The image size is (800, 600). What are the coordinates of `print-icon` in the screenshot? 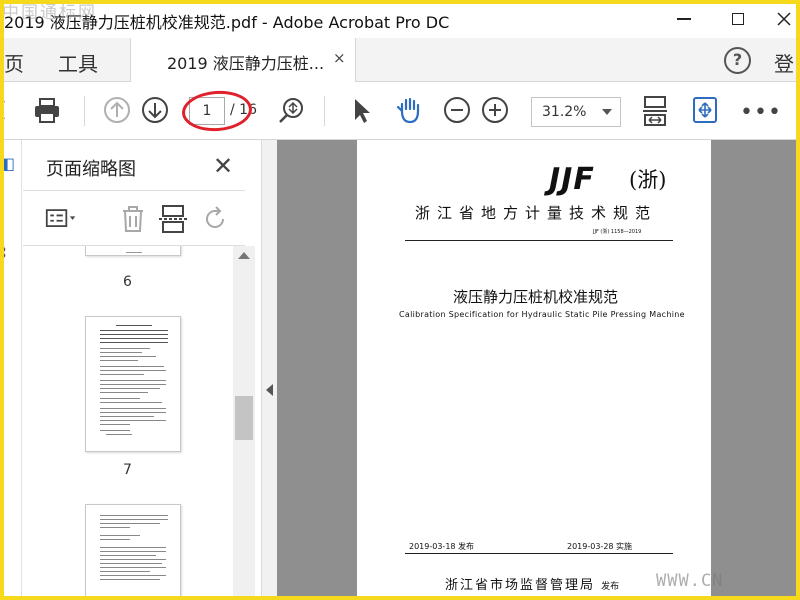 It's located at (47, 110).